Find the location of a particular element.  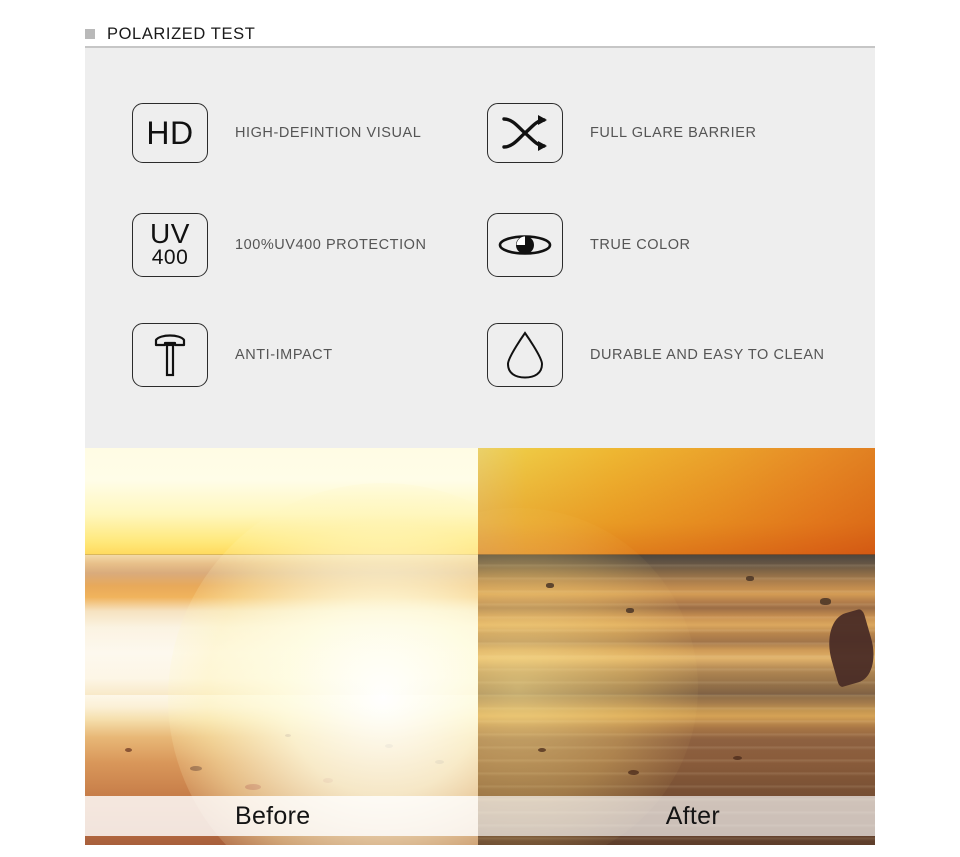

hd-icon: HD is located at coordinates (170, 133).